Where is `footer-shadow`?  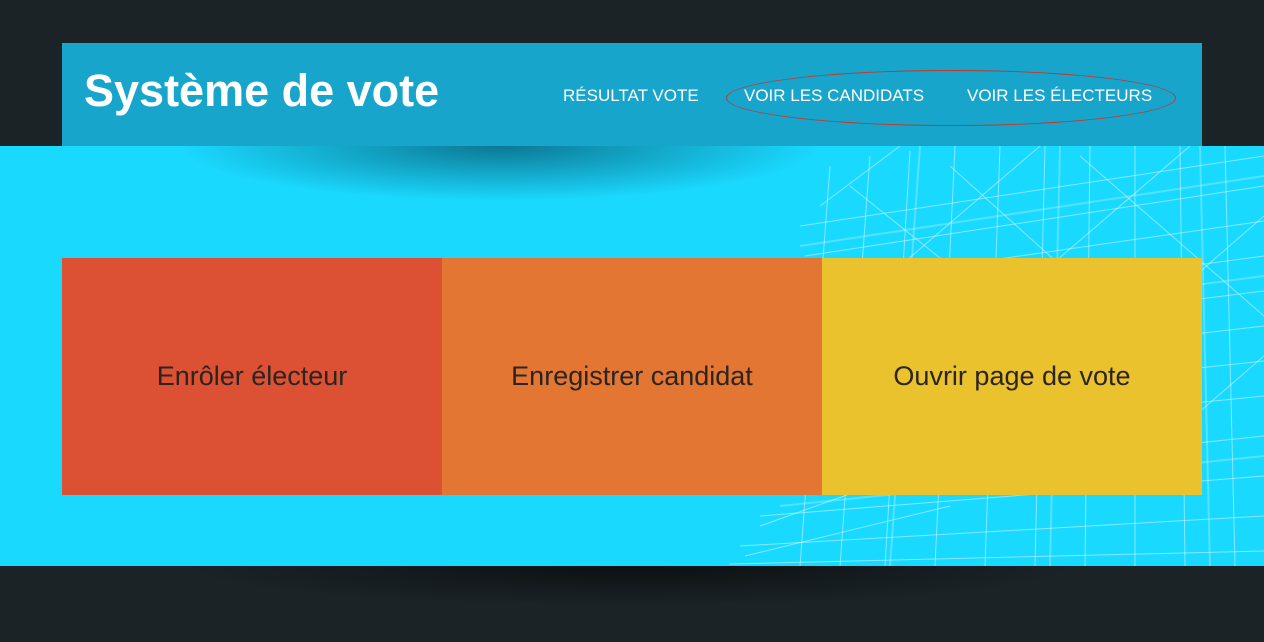
footer-shadow is located at coordinates (630, 586).